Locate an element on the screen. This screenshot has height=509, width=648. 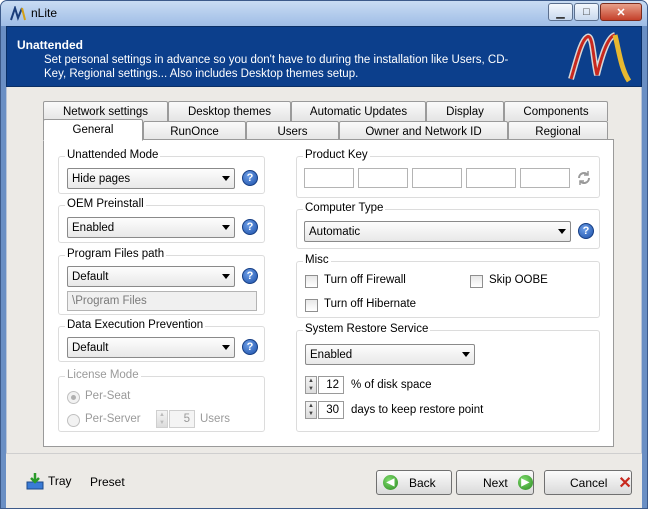
title-bar: nLite ▁ □ ✕ is located at coordinates (324, 13).